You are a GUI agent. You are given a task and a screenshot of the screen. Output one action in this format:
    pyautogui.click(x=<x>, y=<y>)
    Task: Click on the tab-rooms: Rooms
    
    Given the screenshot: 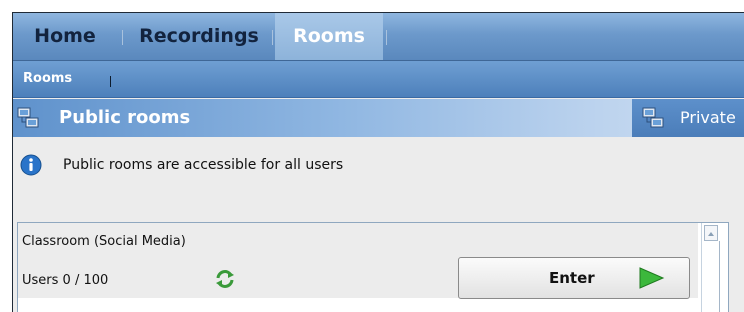 What is the action you would take?
    pyautogui.click(x=329, y=36)
    